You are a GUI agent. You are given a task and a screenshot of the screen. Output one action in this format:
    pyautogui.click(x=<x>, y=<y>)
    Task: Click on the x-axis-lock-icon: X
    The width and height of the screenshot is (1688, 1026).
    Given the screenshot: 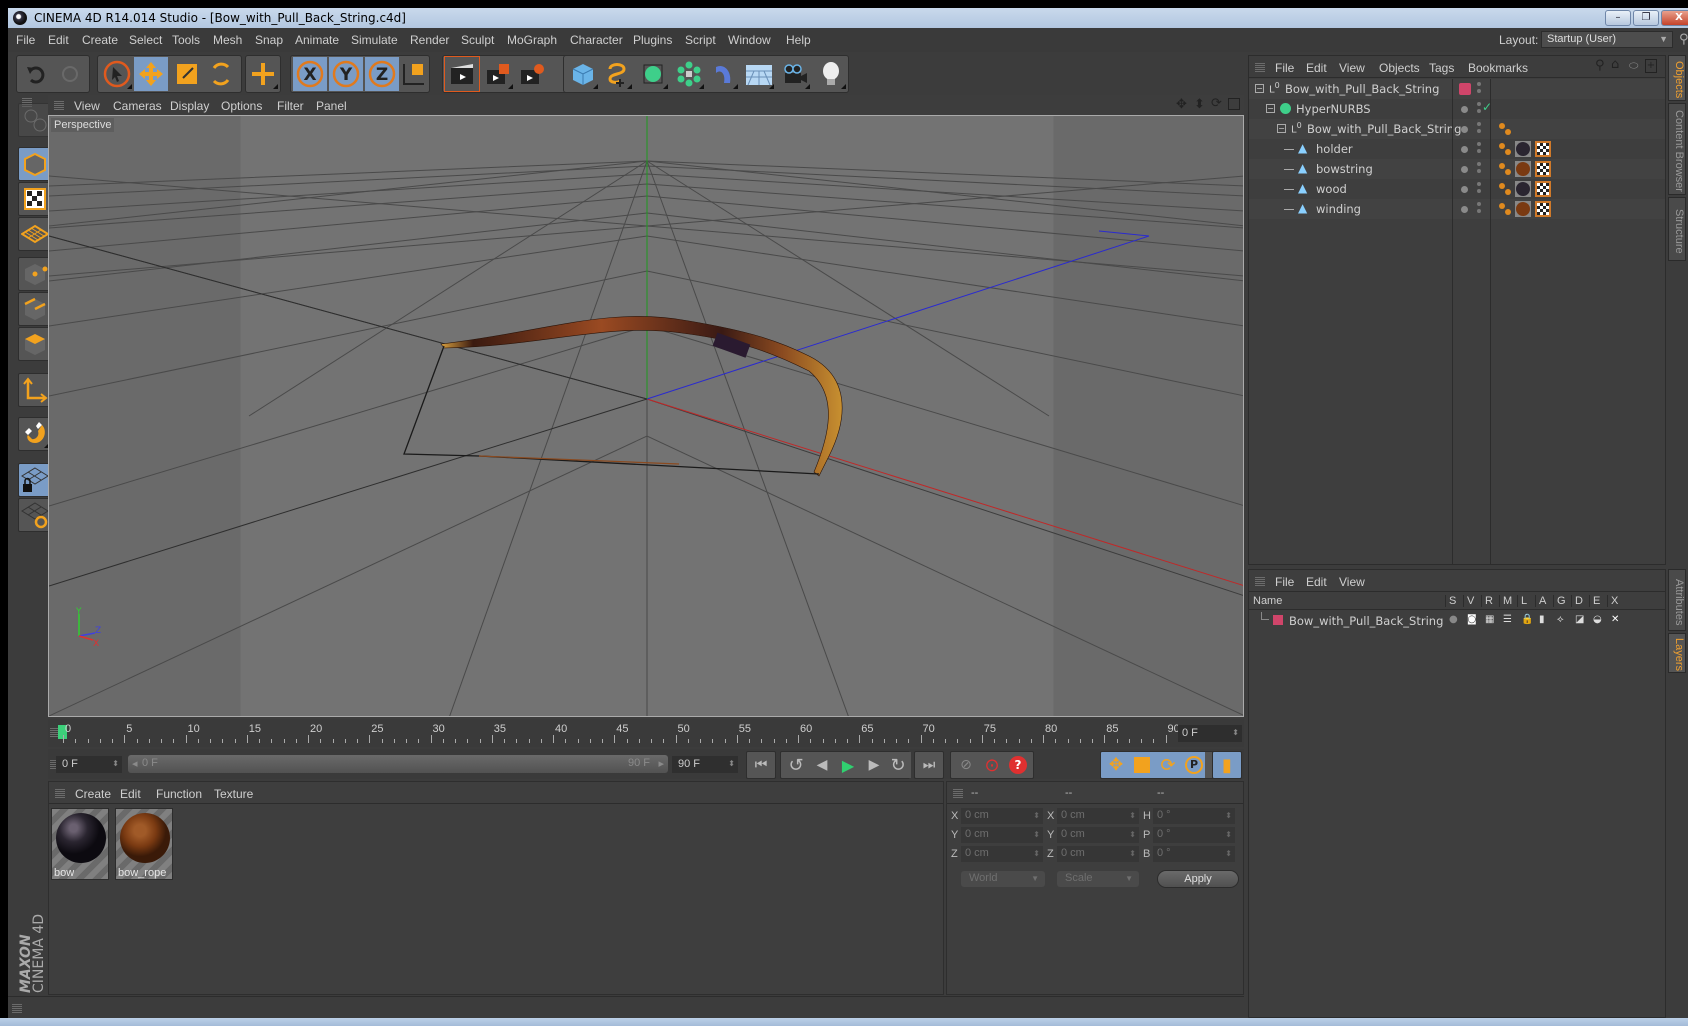 What is the action you would take?
    pyautogui.click(x=310, y=74)
    